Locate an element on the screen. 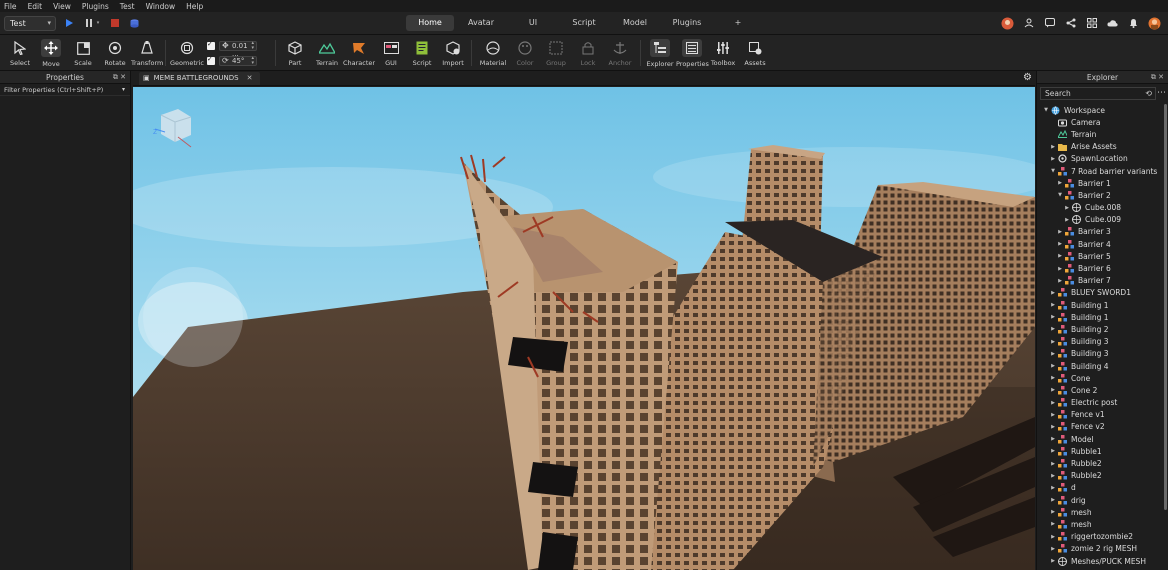 The image size is (1168, 570). share-button is located at coordinates (1070, 23).